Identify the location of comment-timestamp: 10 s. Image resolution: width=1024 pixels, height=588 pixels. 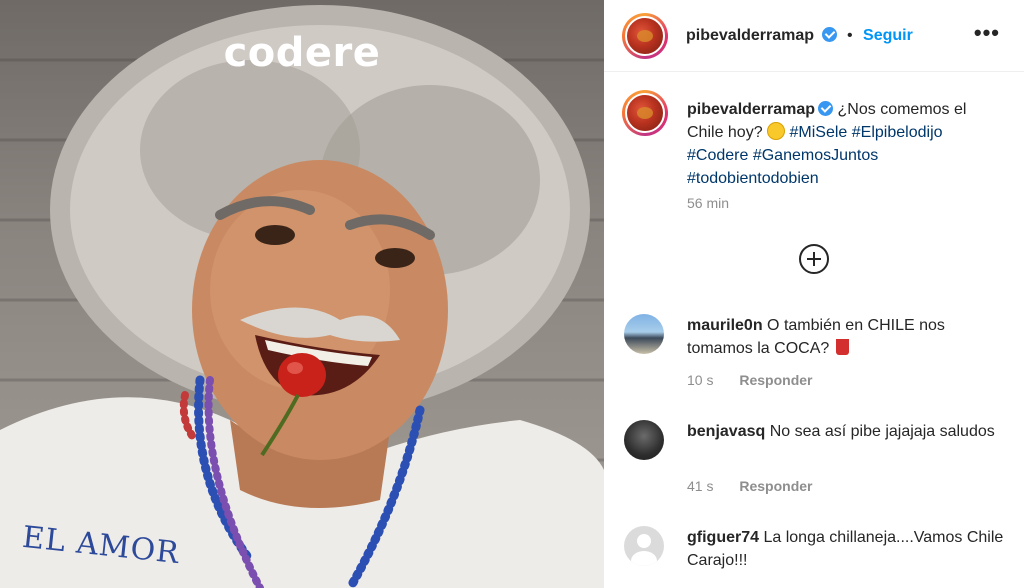
(700, 380).